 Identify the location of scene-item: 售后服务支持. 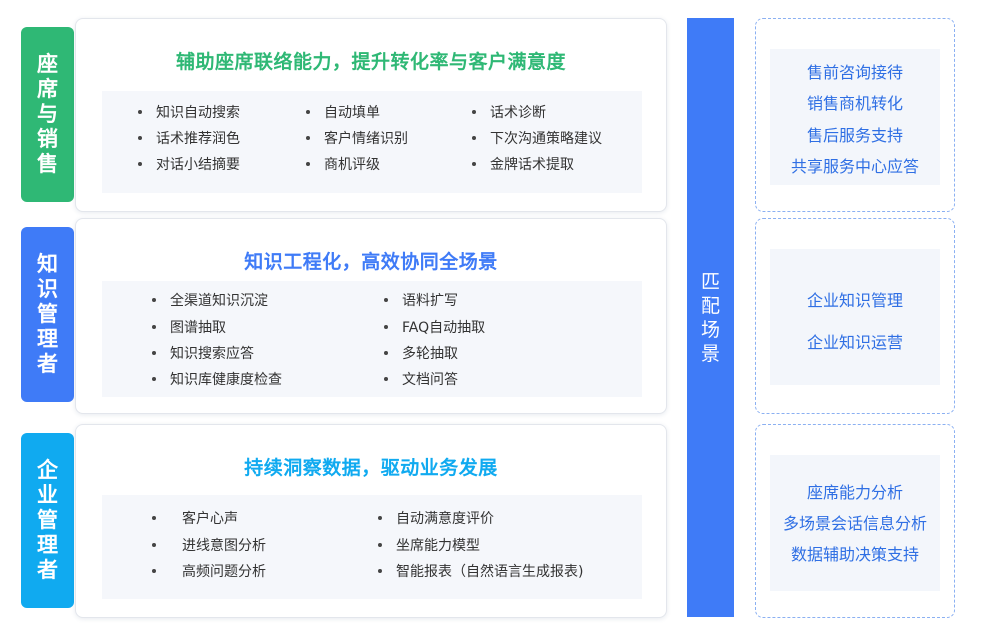
(854, 135).